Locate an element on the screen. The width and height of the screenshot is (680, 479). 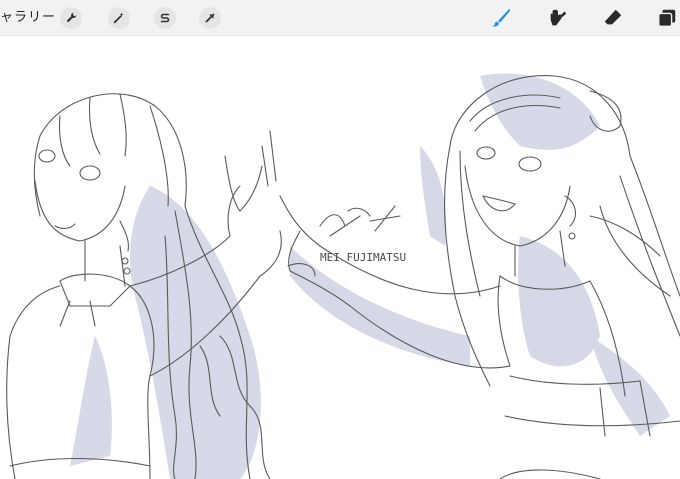
selection-button is located at coordinates (165, 18).